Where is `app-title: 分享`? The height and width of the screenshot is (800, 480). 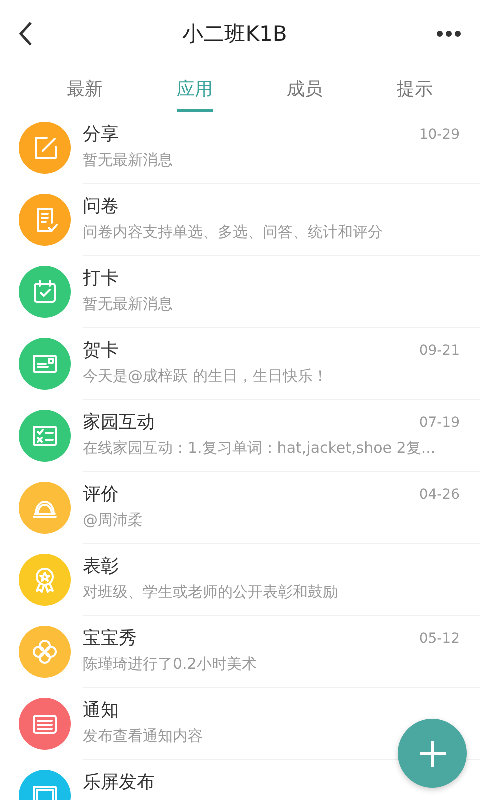 app-title: 分享 is located at coordinates (101, 134).